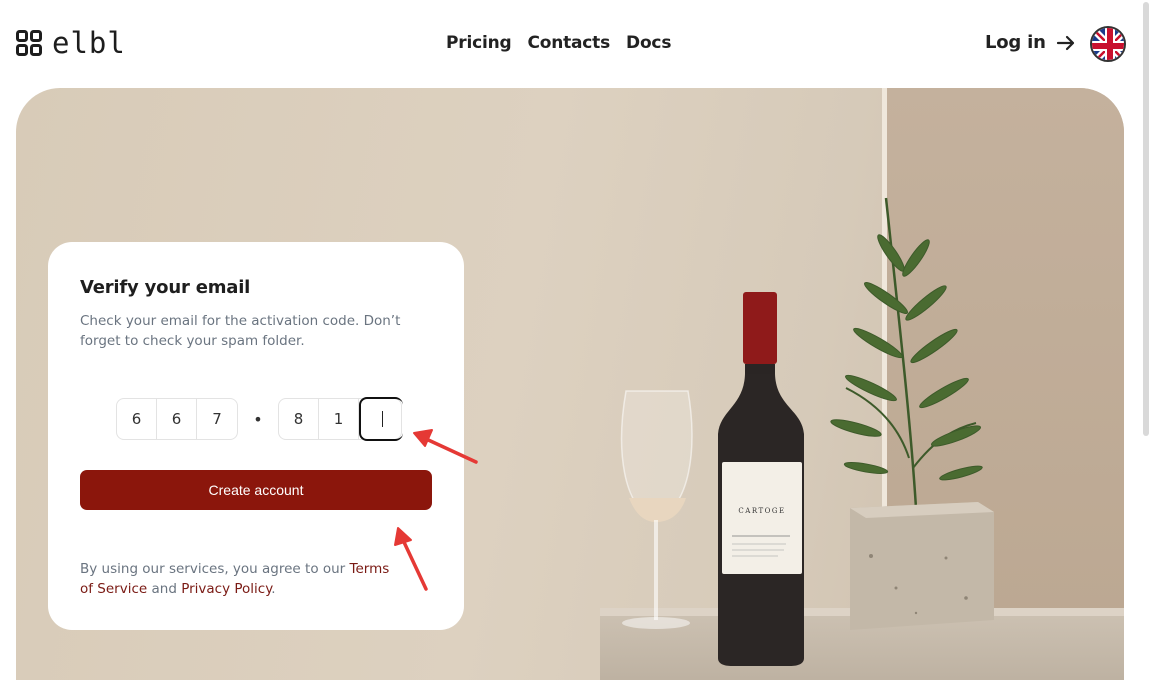 This screenshot has width=1152, height=680. I want to click on language-selector, so click(1108, 44).